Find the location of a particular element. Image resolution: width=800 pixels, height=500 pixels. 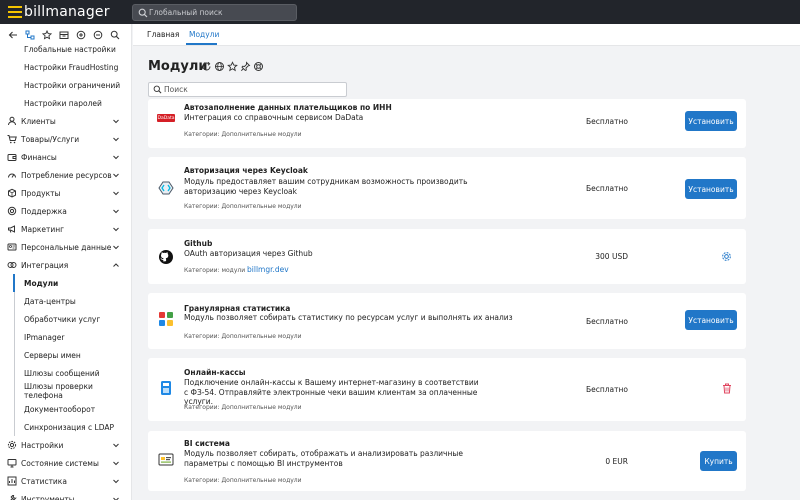

global-search-input is located at coordinates (221, 12).